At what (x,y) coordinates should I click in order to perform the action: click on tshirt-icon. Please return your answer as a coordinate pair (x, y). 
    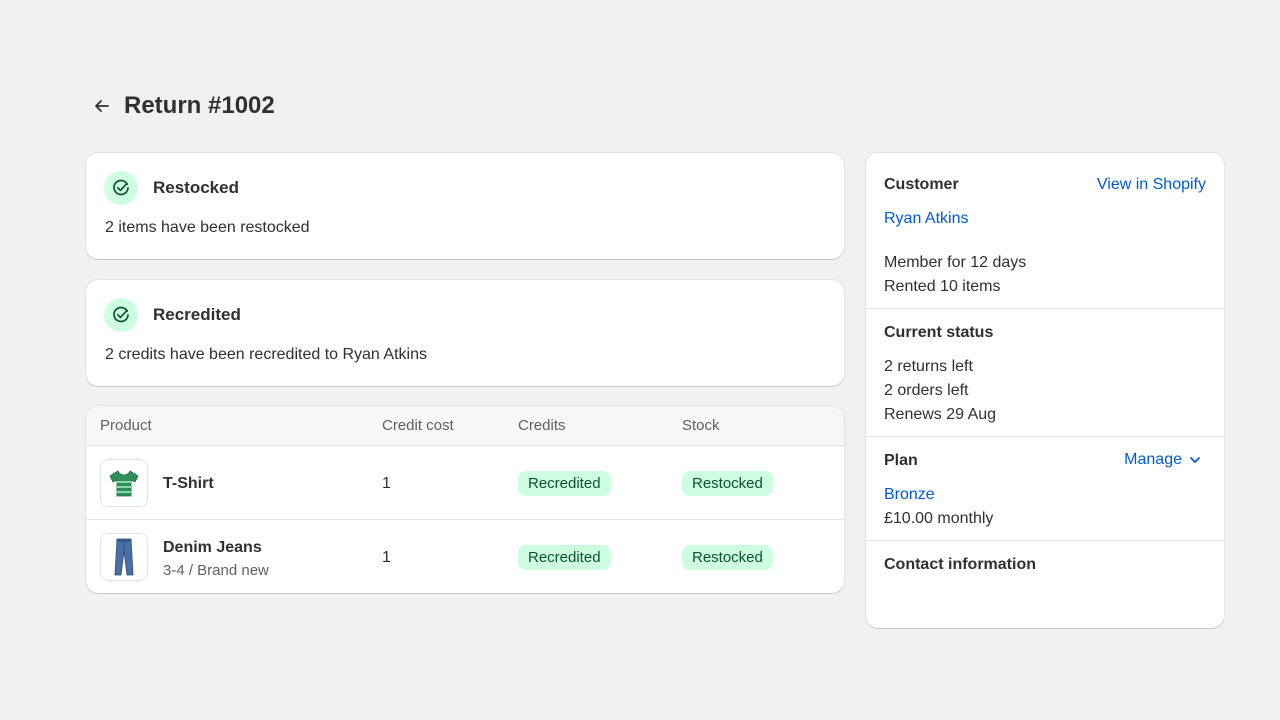
    Looking at the image, I should click on (124, 483).